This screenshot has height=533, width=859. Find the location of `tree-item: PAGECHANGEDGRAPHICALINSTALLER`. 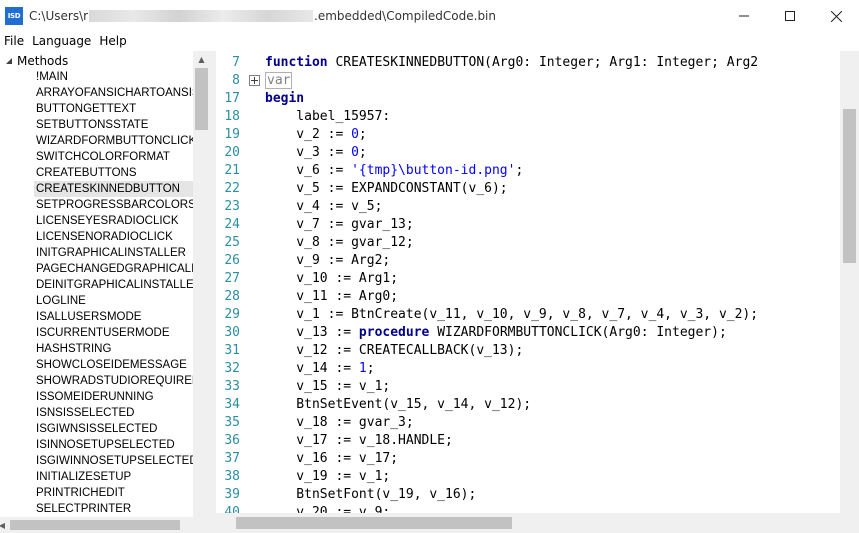

tree-item: PAGECHANGEDGRAPHICALINSTALLER is located at coordinates (122, 269).